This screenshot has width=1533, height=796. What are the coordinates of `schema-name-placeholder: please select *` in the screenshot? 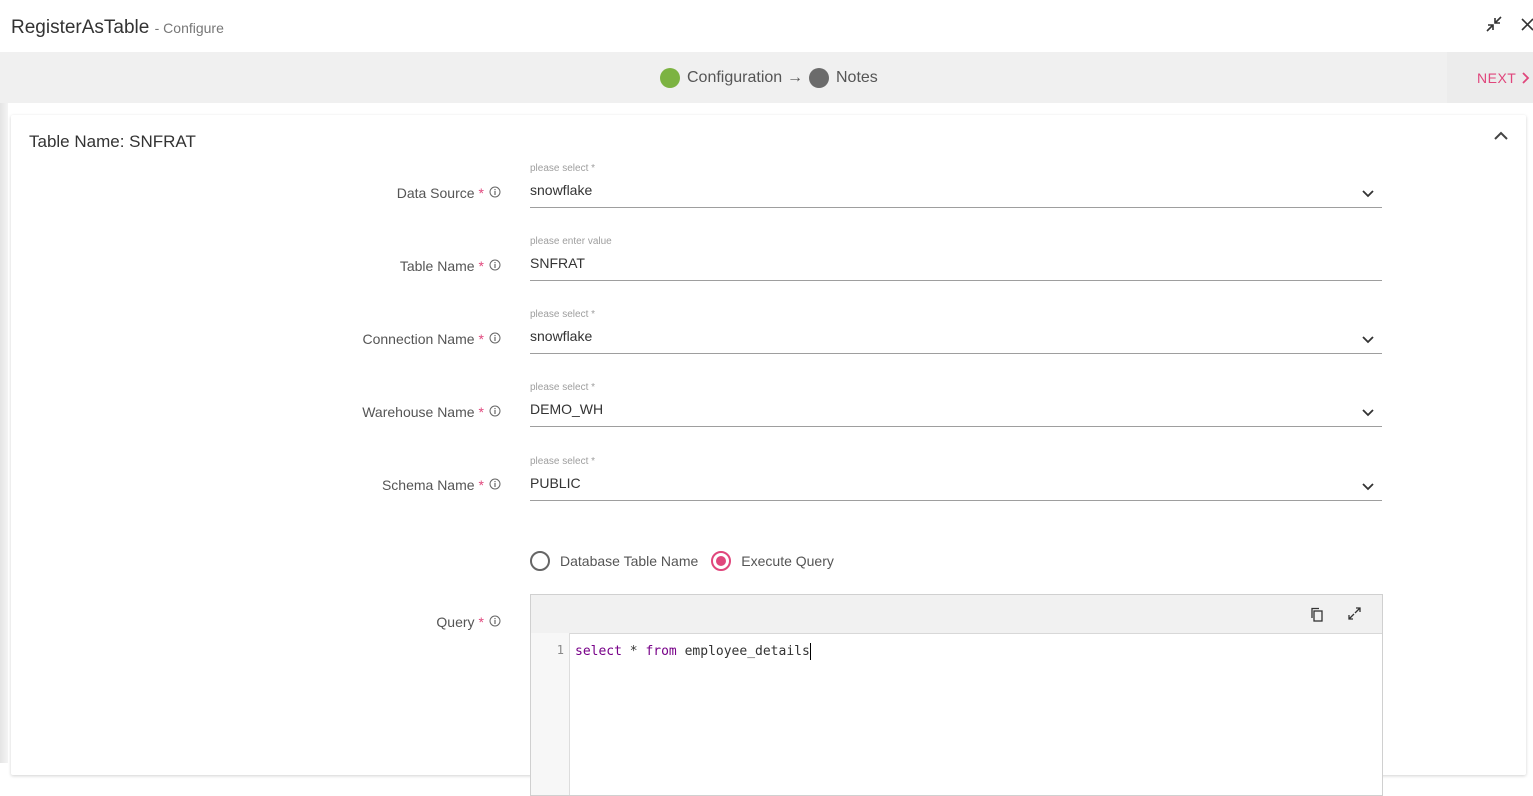 It's located at (563, 461).